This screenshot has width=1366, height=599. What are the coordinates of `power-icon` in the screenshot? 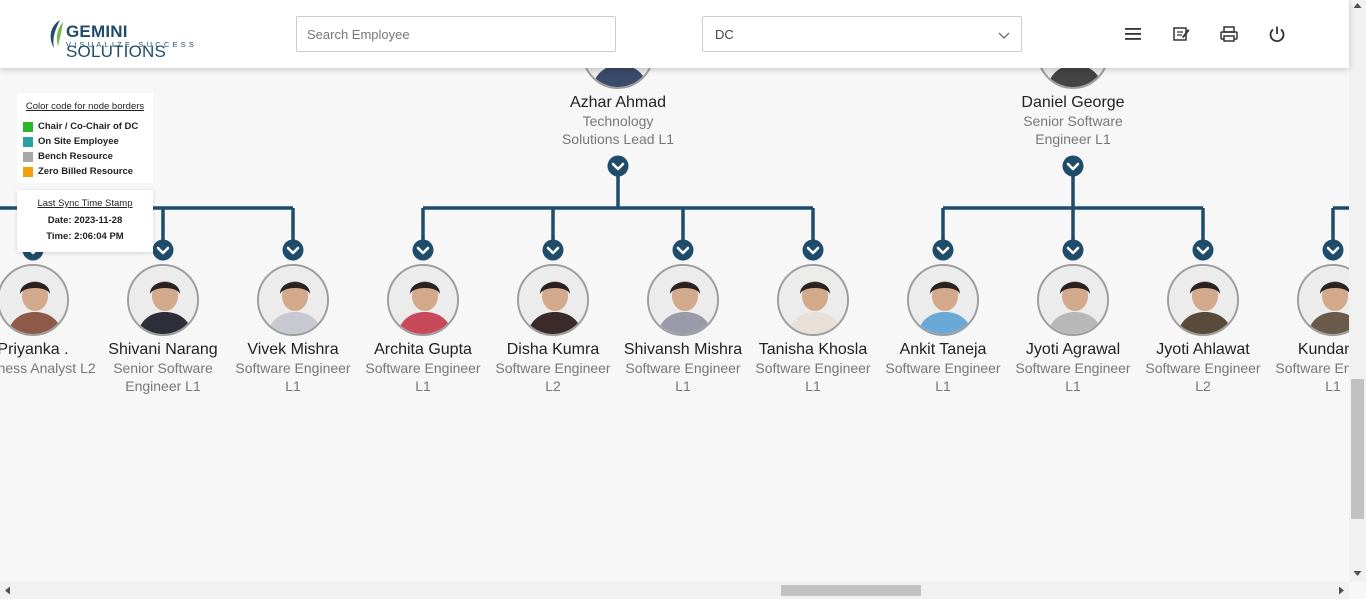 It's located at (1277, 34).